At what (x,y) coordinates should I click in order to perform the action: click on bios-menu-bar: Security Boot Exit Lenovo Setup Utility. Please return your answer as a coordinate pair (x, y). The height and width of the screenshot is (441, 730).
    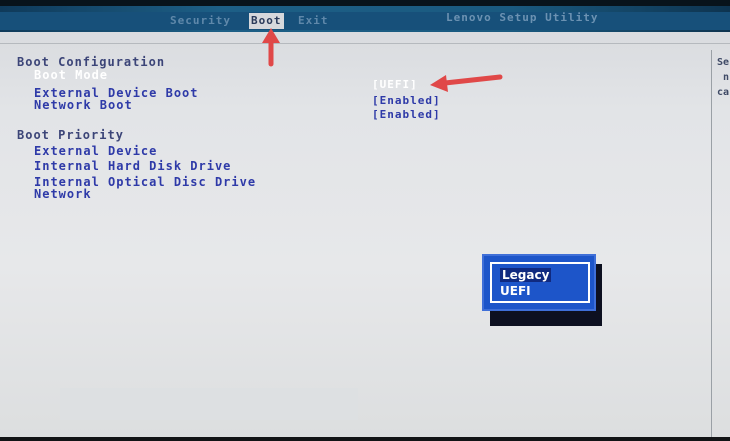
    Looking at the image, I should click on (365, 16).